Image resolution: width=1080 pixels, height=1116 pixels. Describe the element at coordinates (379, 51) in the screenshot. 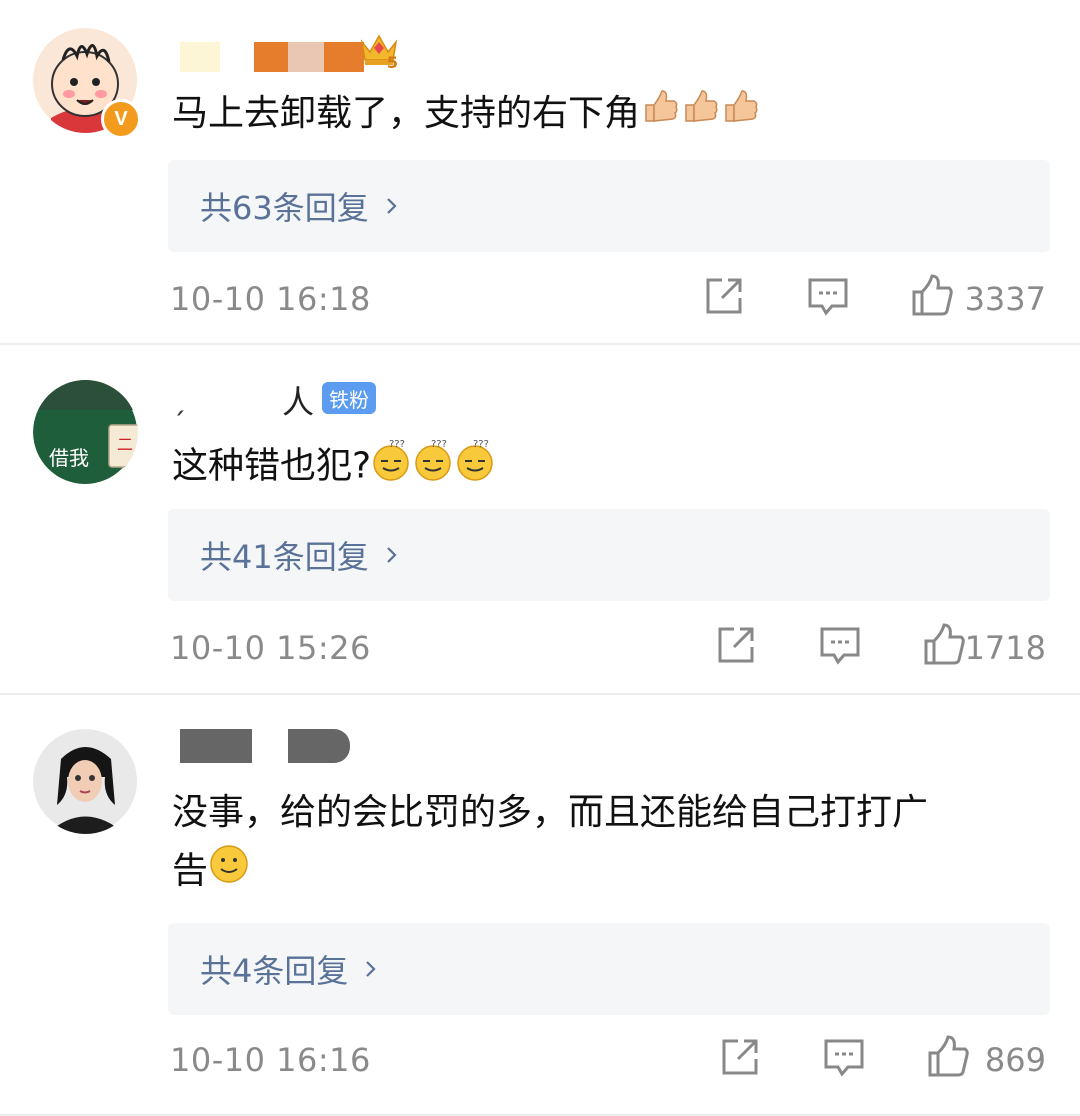

I see `crown-level-icon: 5` at that location.